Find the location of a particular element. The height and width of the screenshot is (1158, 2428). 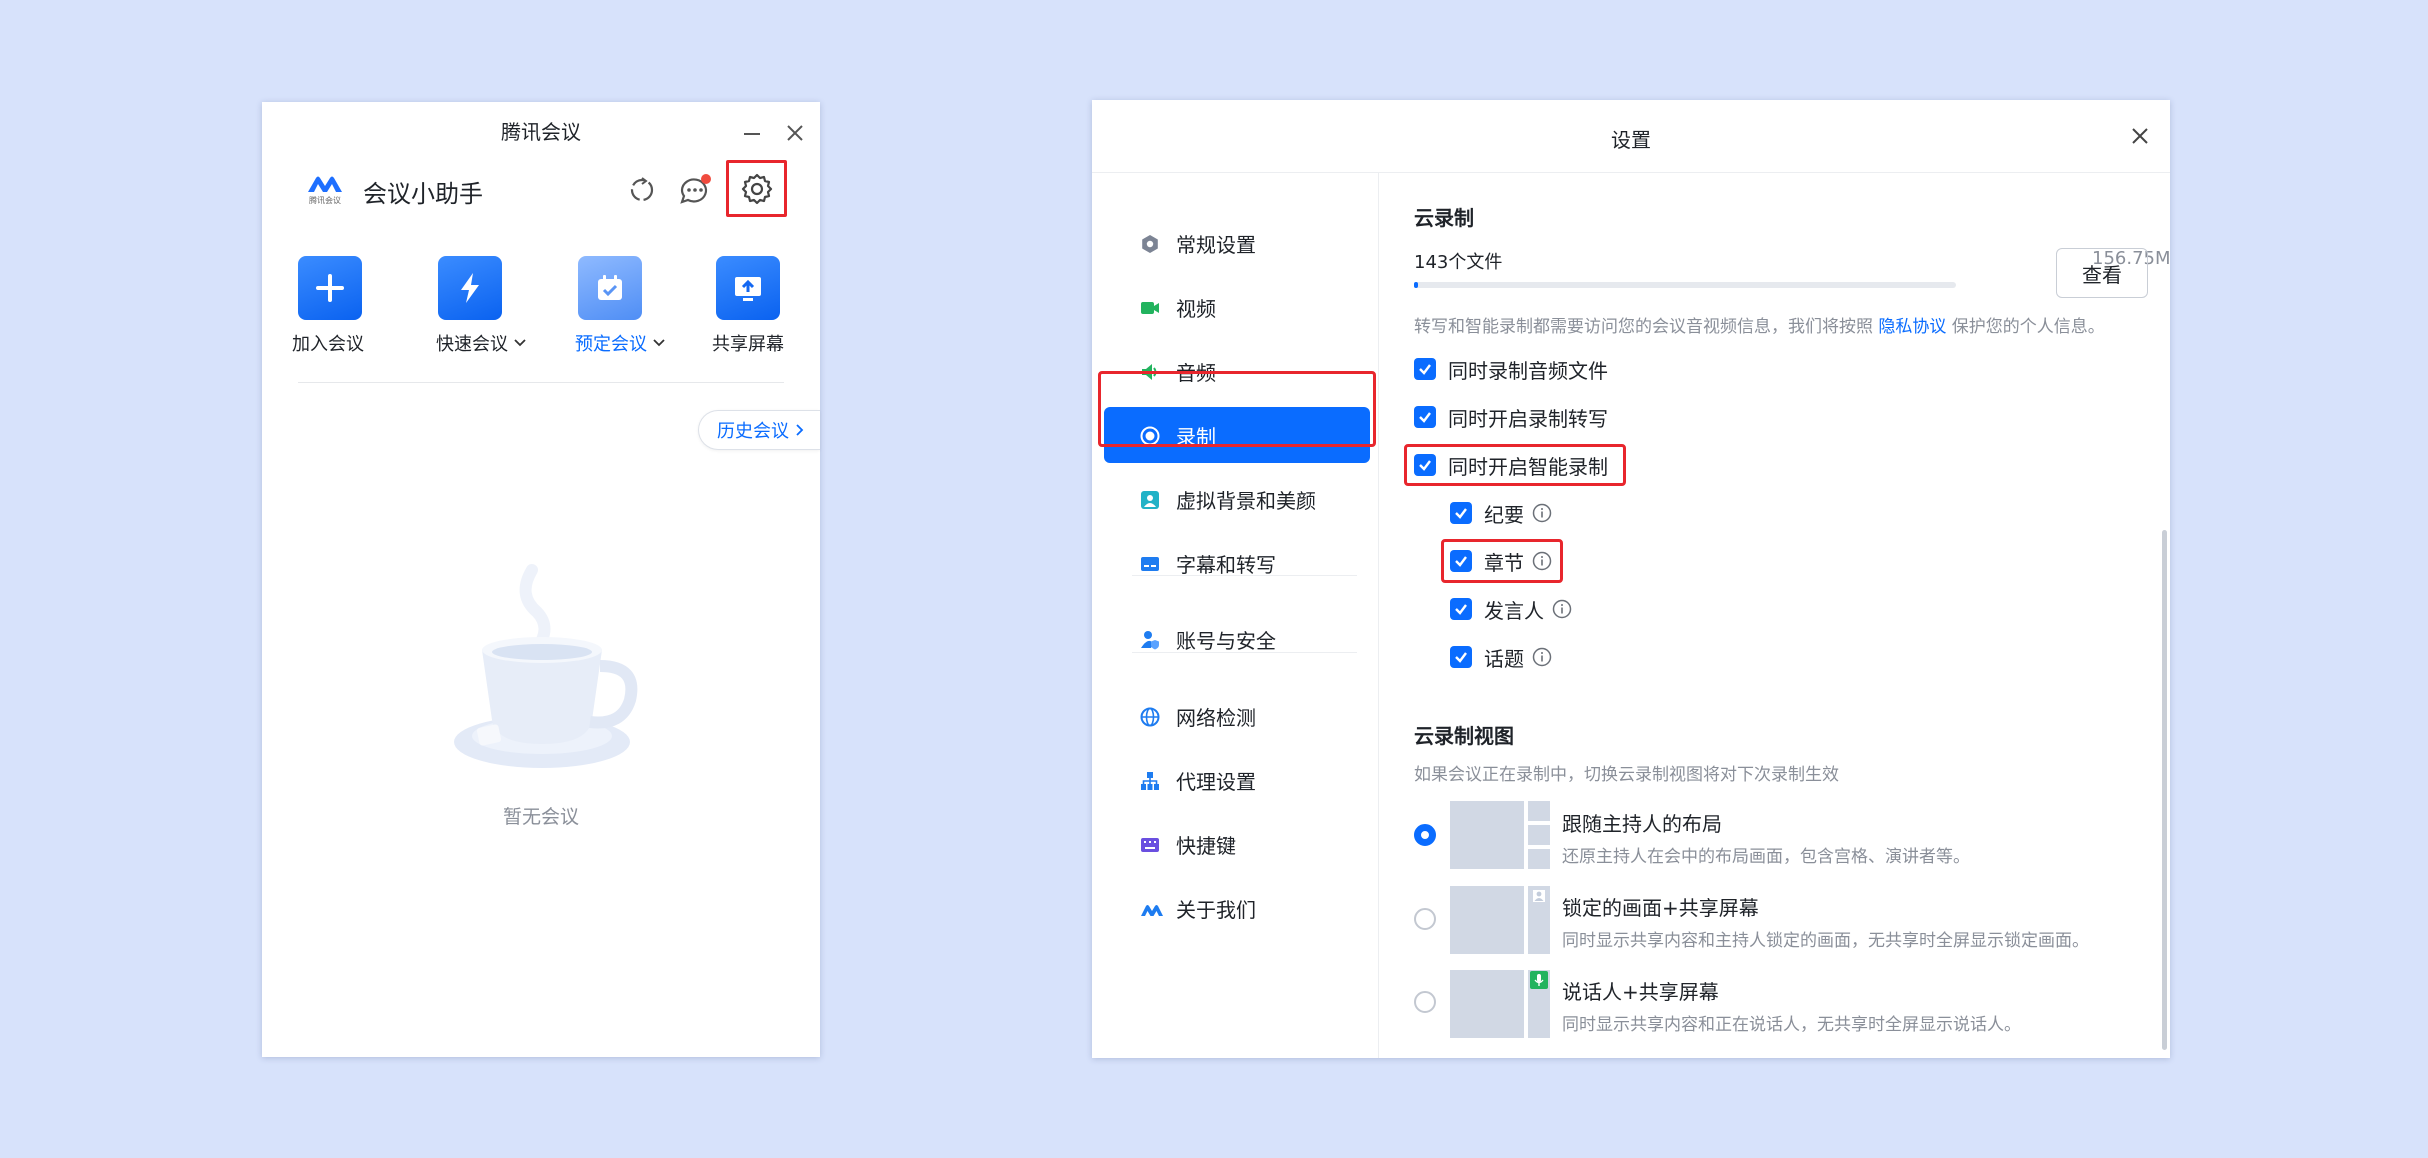

globe-icon is located at coordinates (1150, 717).